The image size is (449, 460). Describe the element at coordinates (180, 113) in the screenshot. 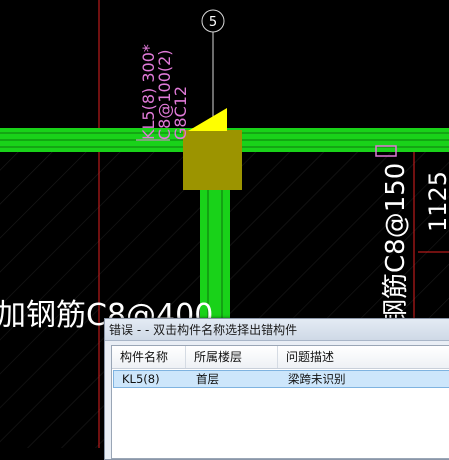

I see `beam-annotation-line-3: G8C12` at that location.